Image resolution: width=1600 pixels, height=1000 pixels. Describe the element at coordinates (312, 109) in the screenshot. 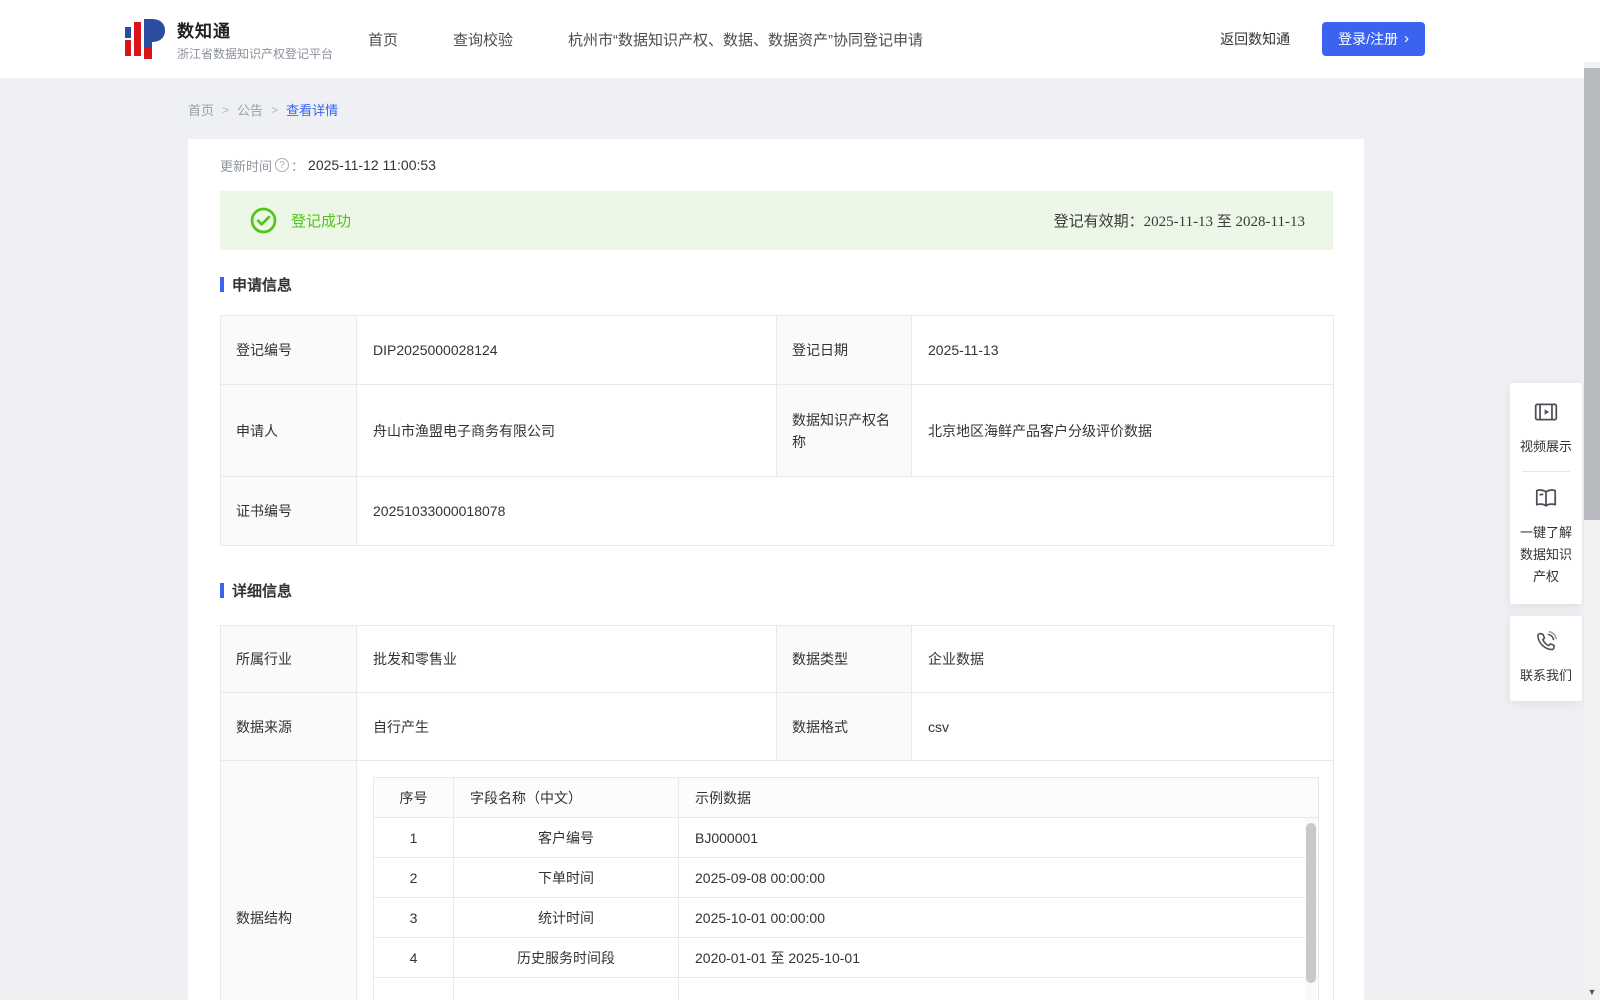

I see `breadcrumb-item-detail: 查看详情` at that location.